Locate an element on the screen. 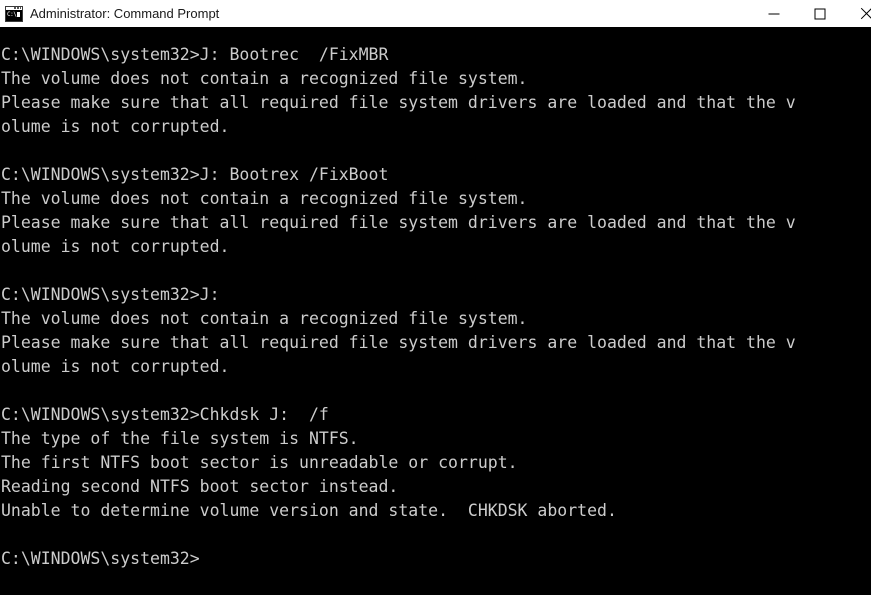  minimize-button is located at coordinates (774, 13).